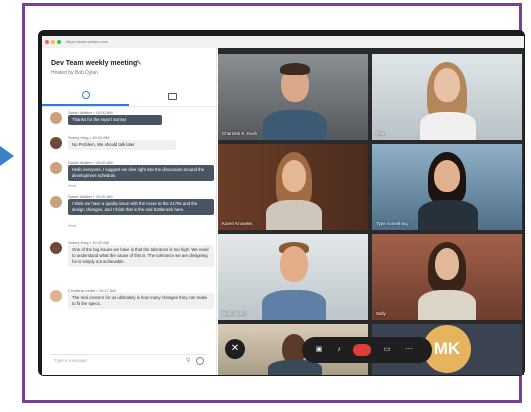 This screenshot has width=531, height=412. I want to click on minimize-window-icon, so click(53, 42).